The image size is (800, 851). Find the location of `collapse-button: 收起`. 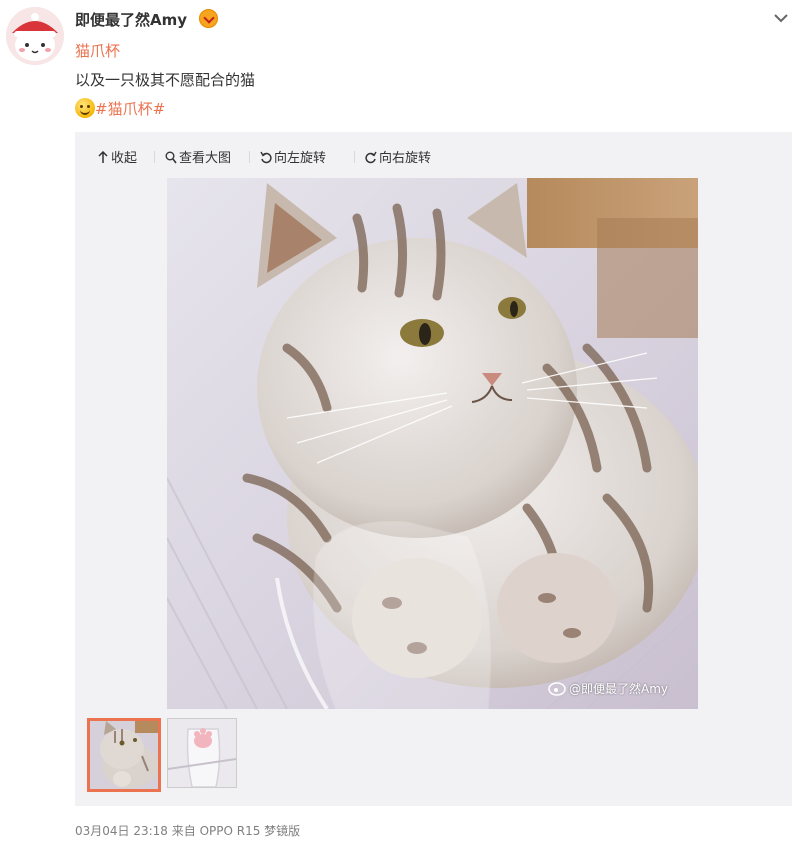

collapse-button: 收起 is located at coordinates (117, 156).